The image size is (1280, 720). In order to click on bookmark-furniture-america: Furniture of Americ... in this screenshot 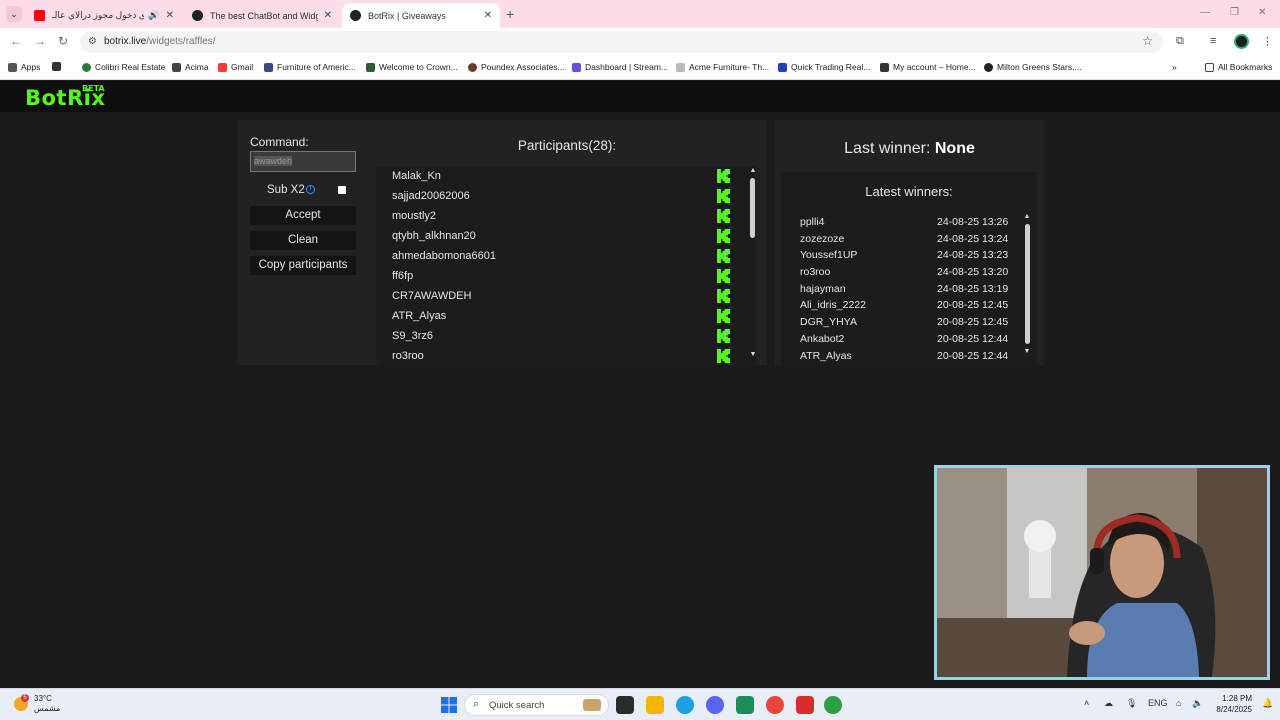, I will do `click(310, 67)`.